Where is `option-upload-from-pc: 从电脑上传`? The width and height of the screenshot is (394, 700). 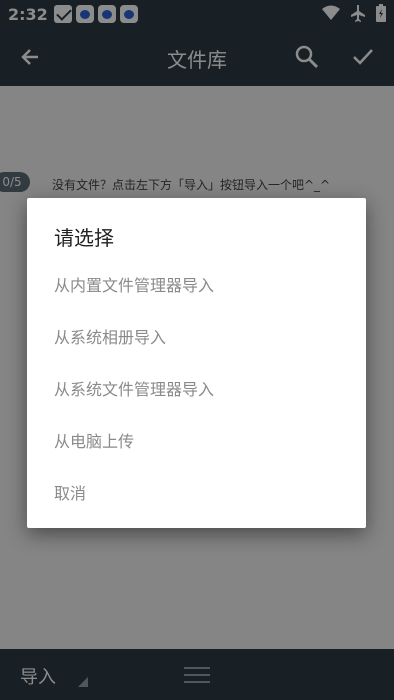
option-upload-from-pc: 从电脑上传 is located at coordinates (196, 440).